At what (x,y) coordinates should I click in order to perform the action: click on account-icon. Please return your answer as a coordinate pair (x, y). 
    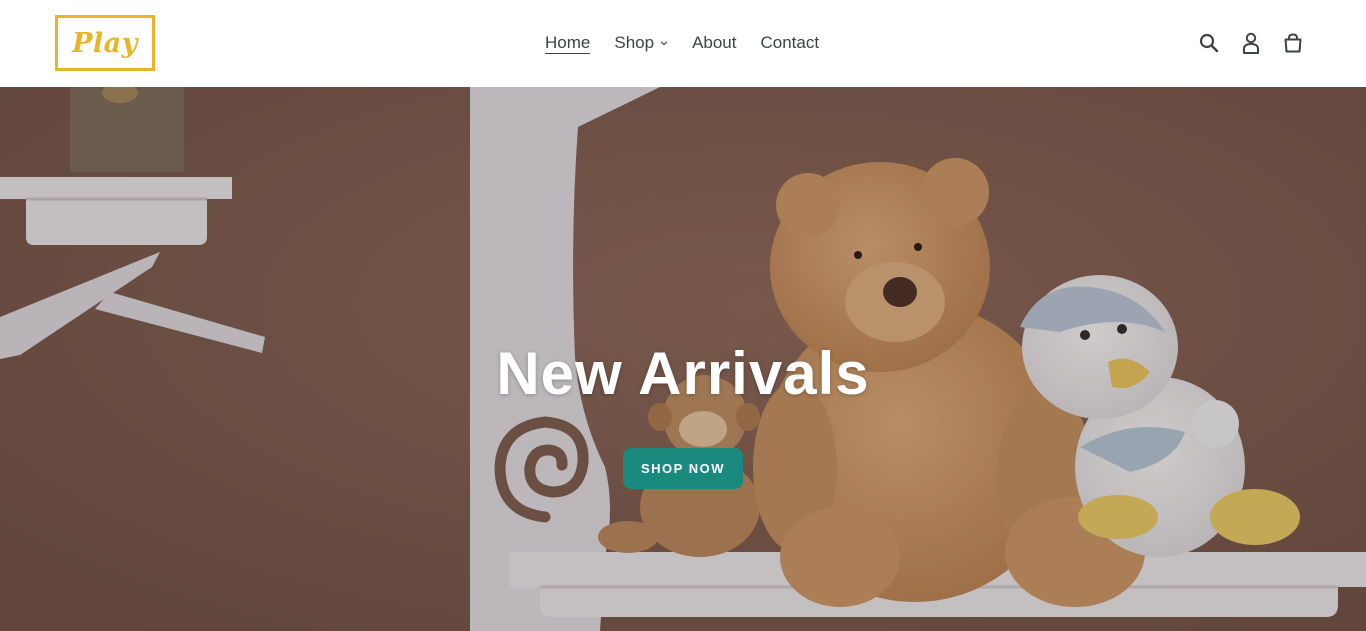
    Looking at the image, I should click on (1251, 43).